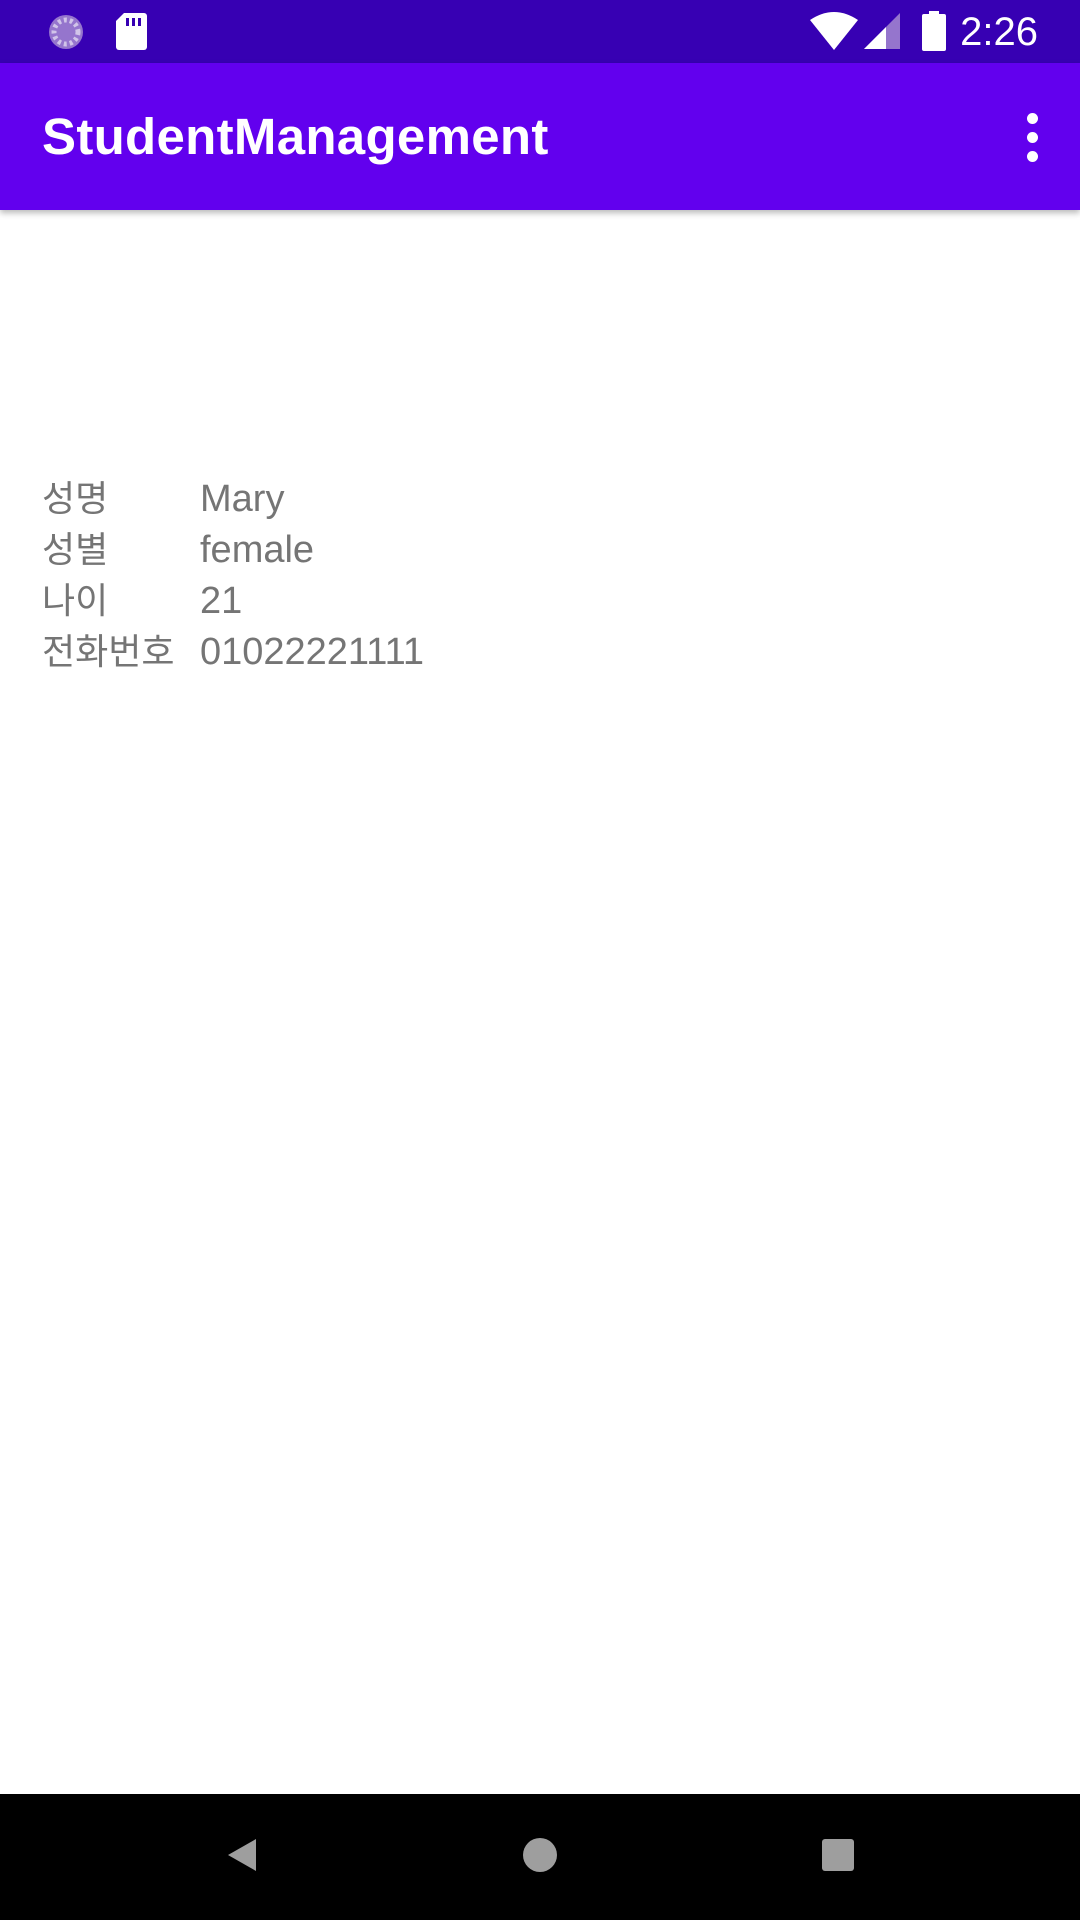  I want to click on name-value: Mary, so click(242, 499).